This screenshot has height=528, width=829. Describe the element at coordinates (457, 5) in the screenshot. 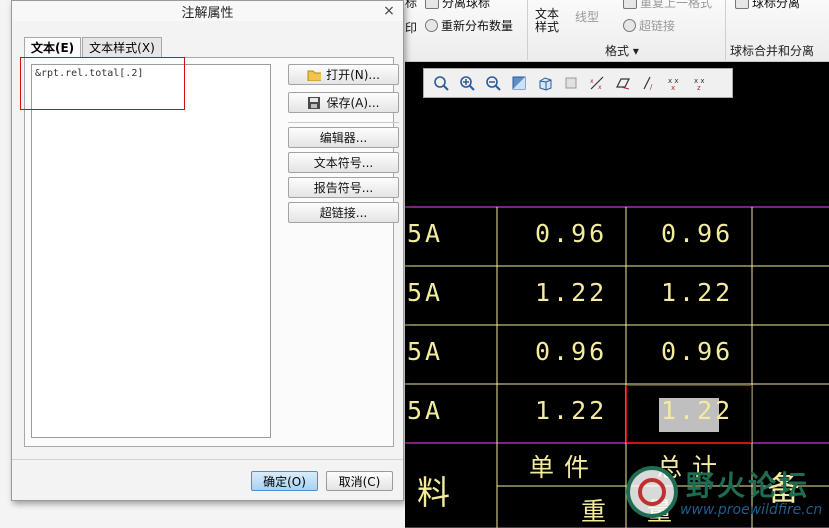

I see `separate-balloon-button: 分离球标` at that location.